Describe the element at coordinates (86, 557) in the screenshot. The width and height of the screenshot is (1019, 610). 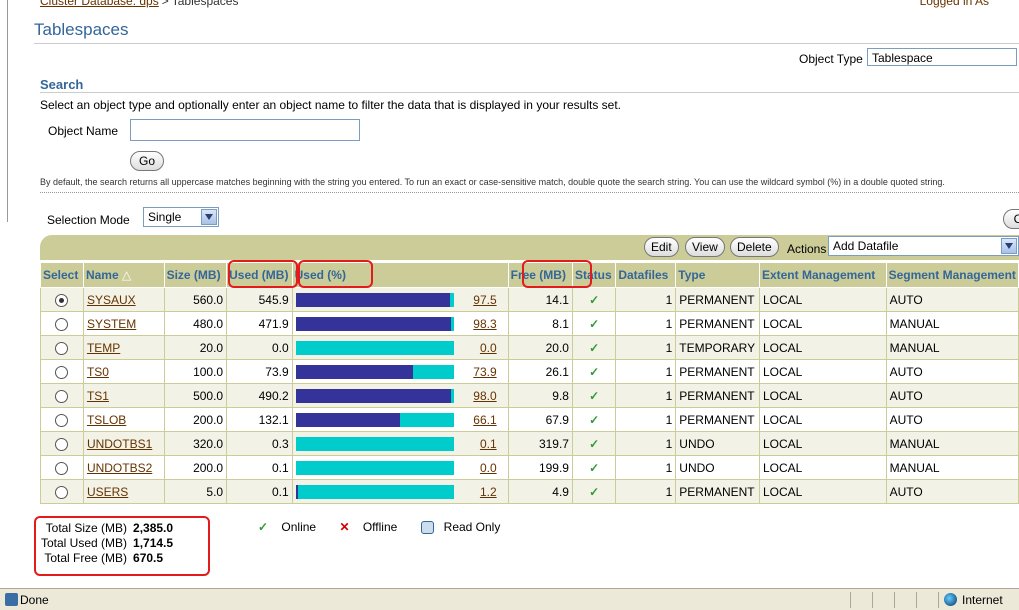
I see `total-free-label: Total Free (MB)` at that location.